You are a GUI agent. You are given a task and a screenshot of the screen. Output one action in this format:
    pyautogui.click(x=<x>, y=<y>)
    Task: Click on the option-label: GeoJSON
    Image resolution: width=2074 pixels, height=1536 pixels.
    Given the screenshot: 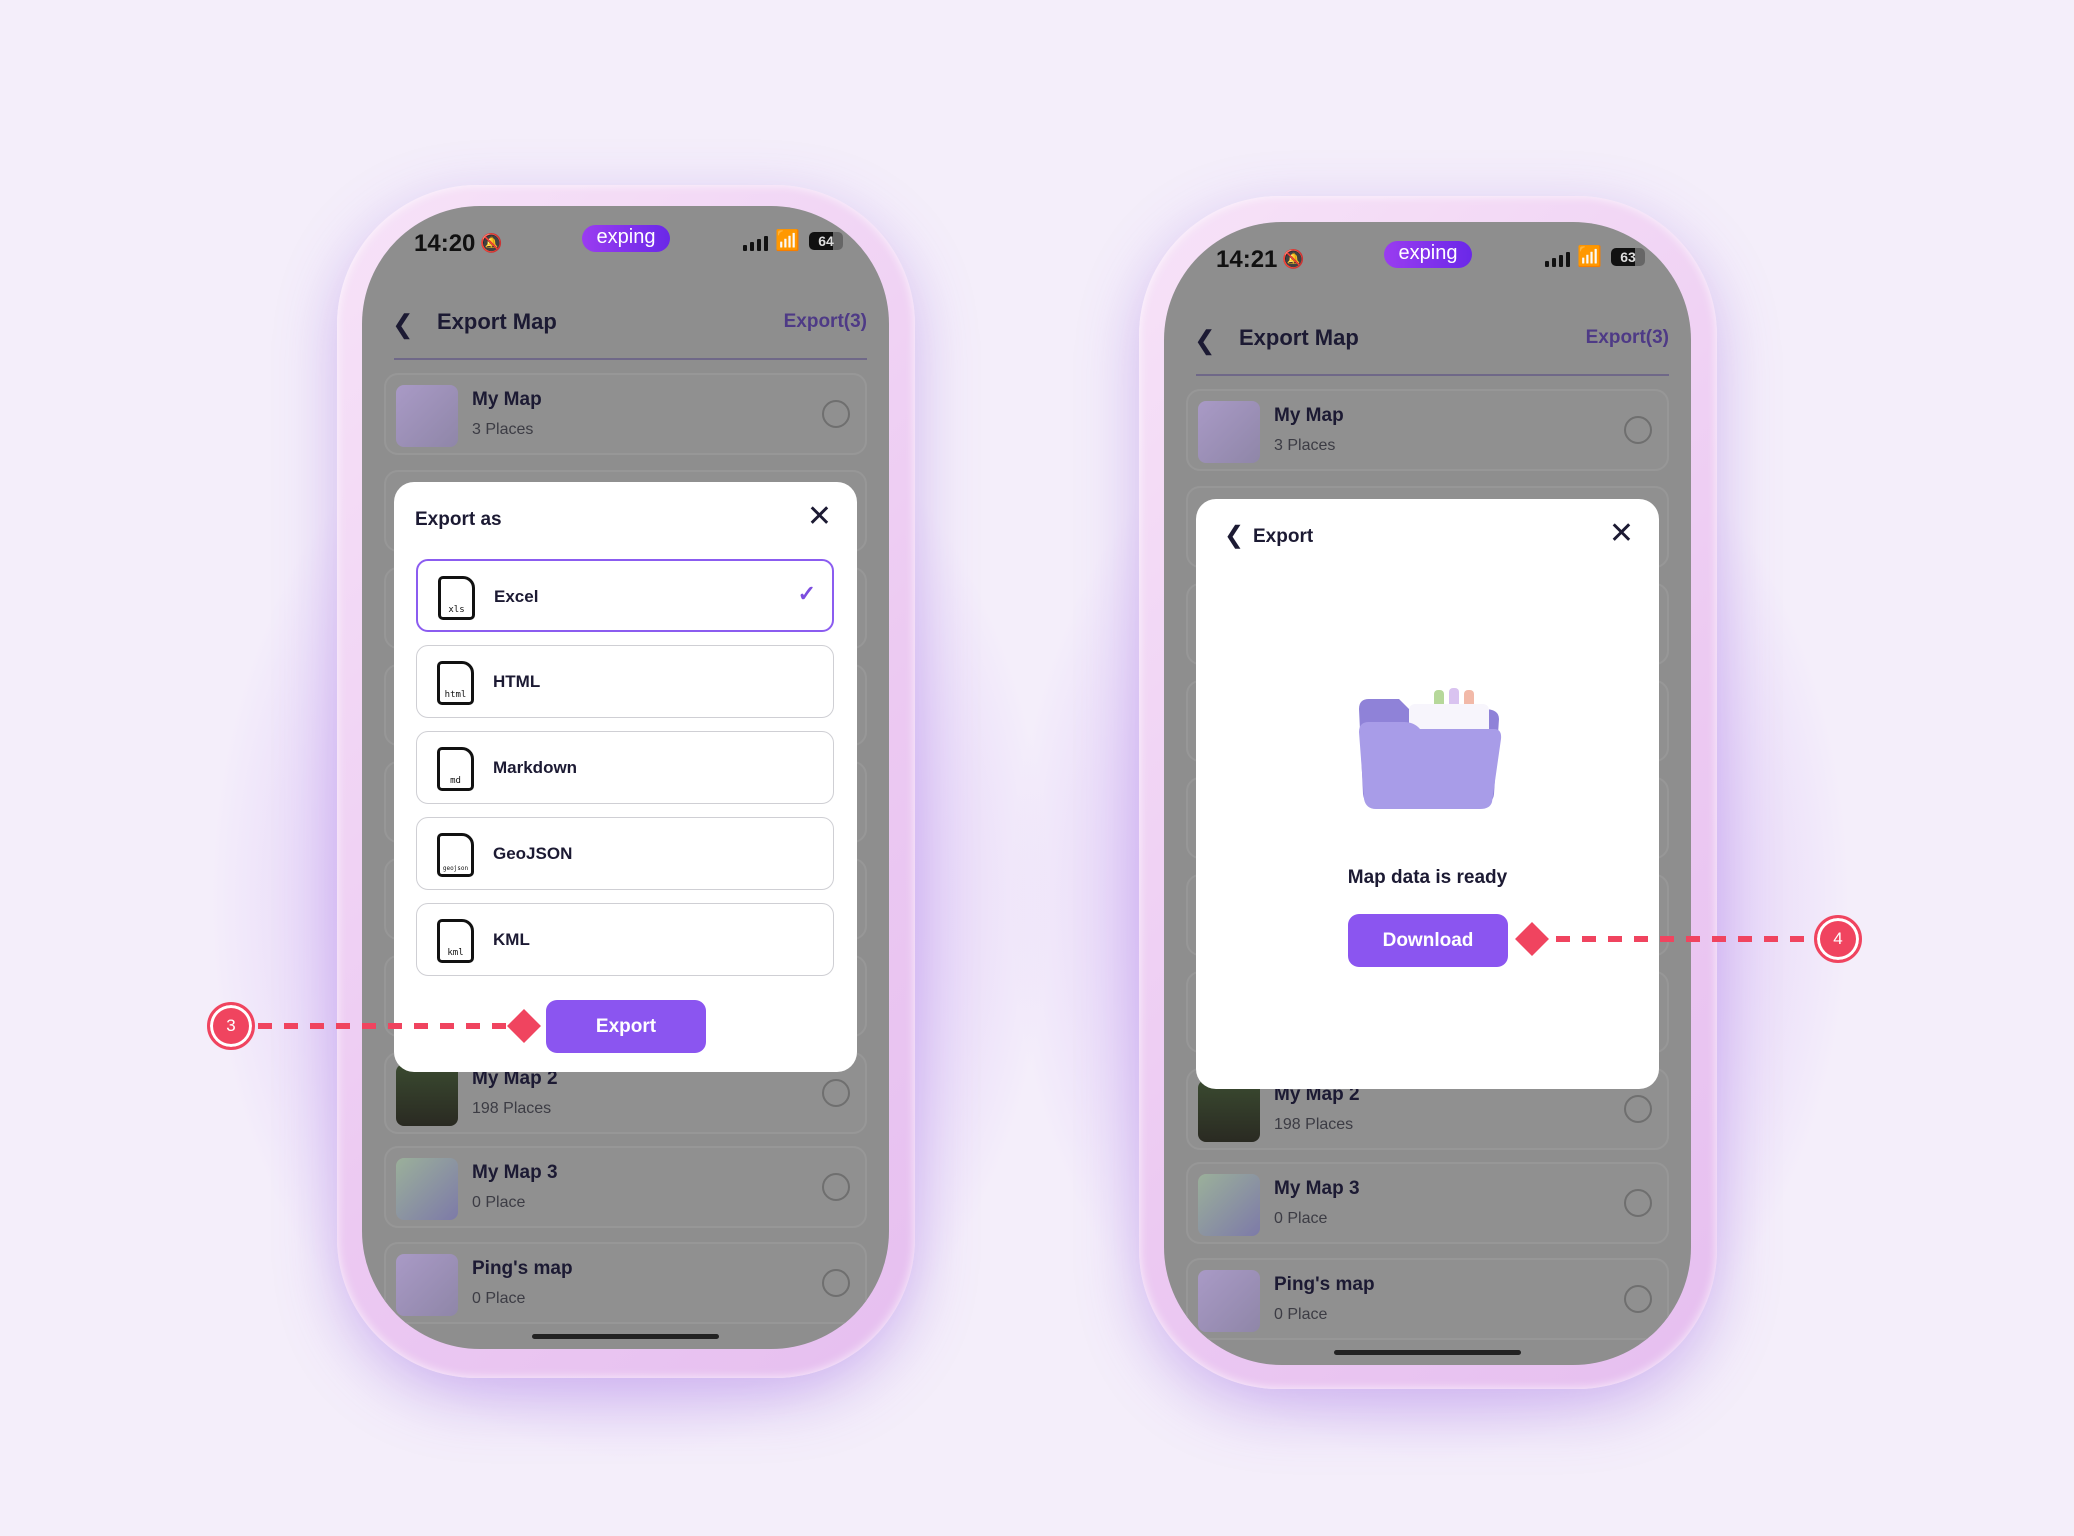 What is the action you would take?
    pyautogui.click(x=533, y=853)
    